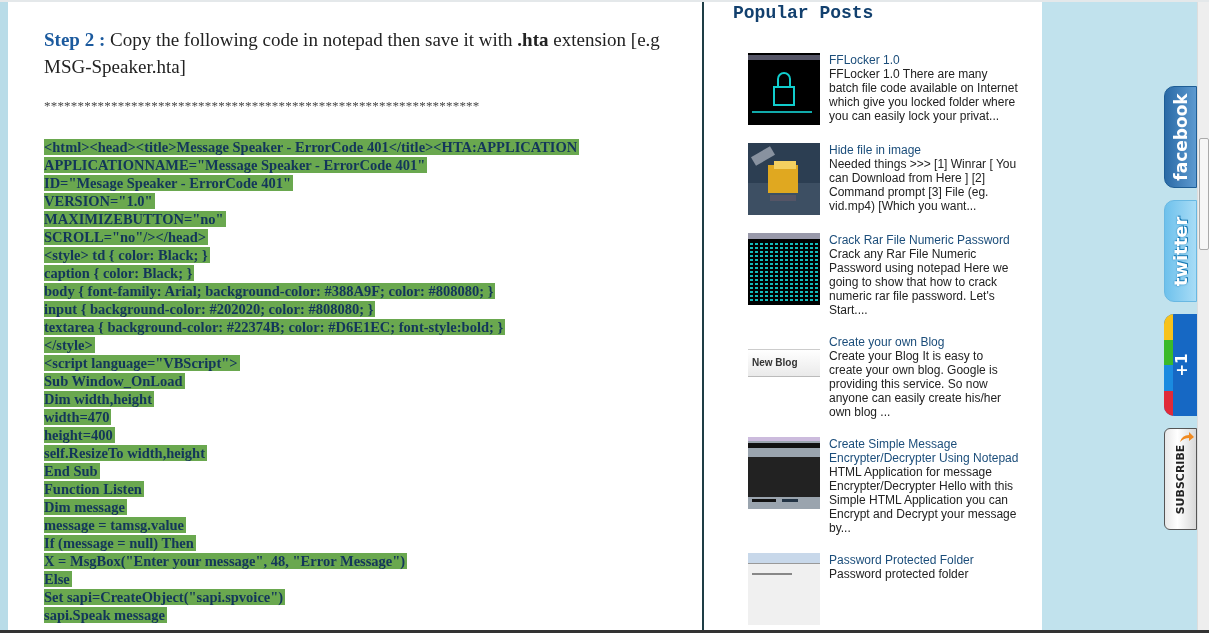  I want to click on post-snippet: Password protected folder, so click(899, 574).